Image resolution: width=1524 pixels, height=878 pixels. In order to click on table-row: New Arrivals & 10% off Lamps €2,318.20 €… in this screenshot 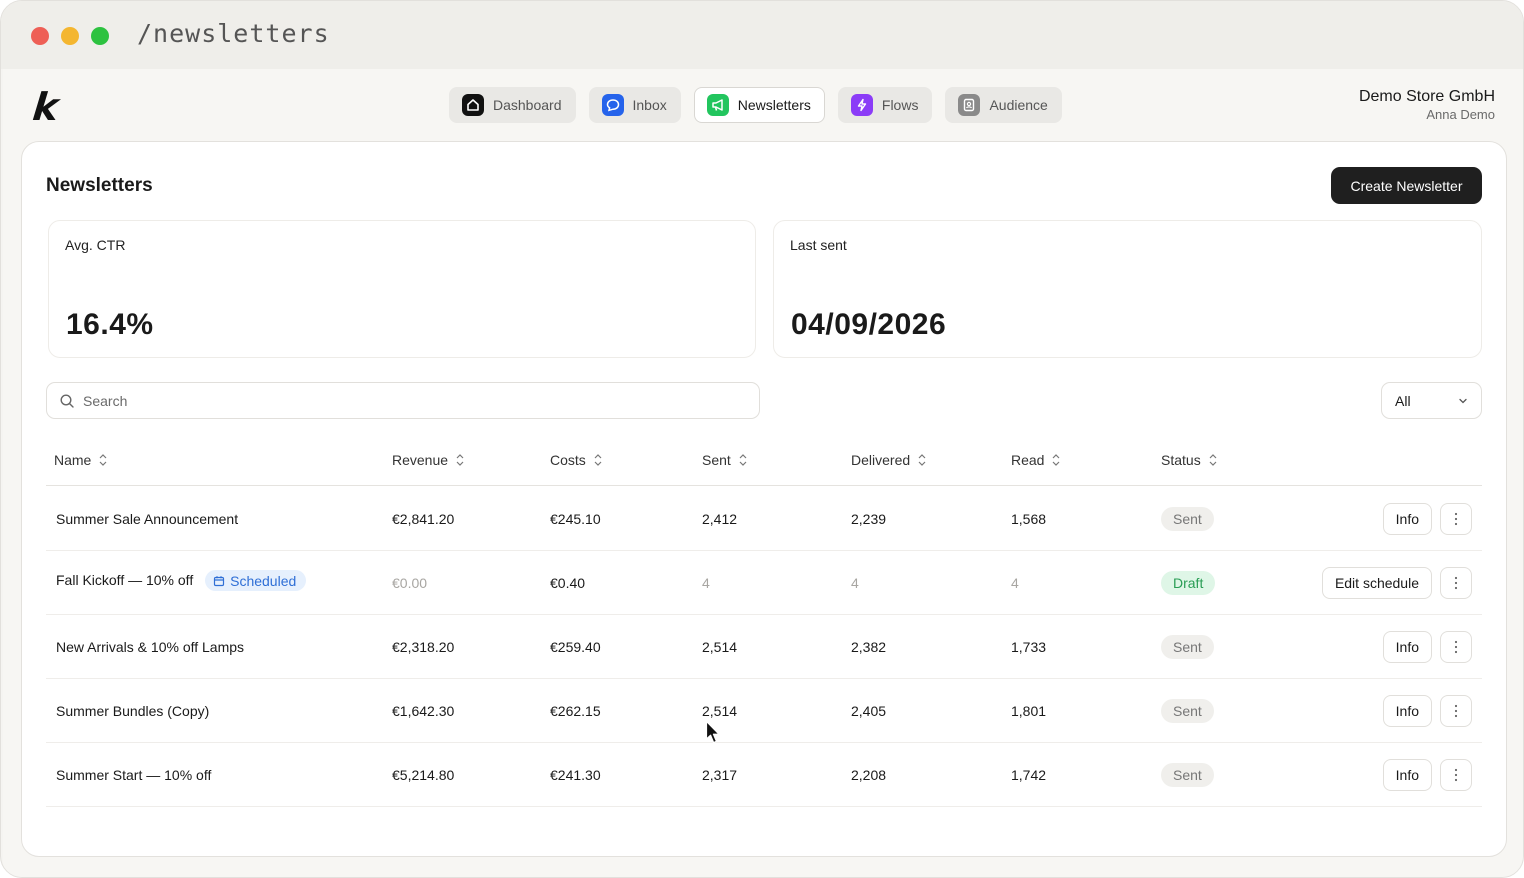, I will do `click(764, 647)`.